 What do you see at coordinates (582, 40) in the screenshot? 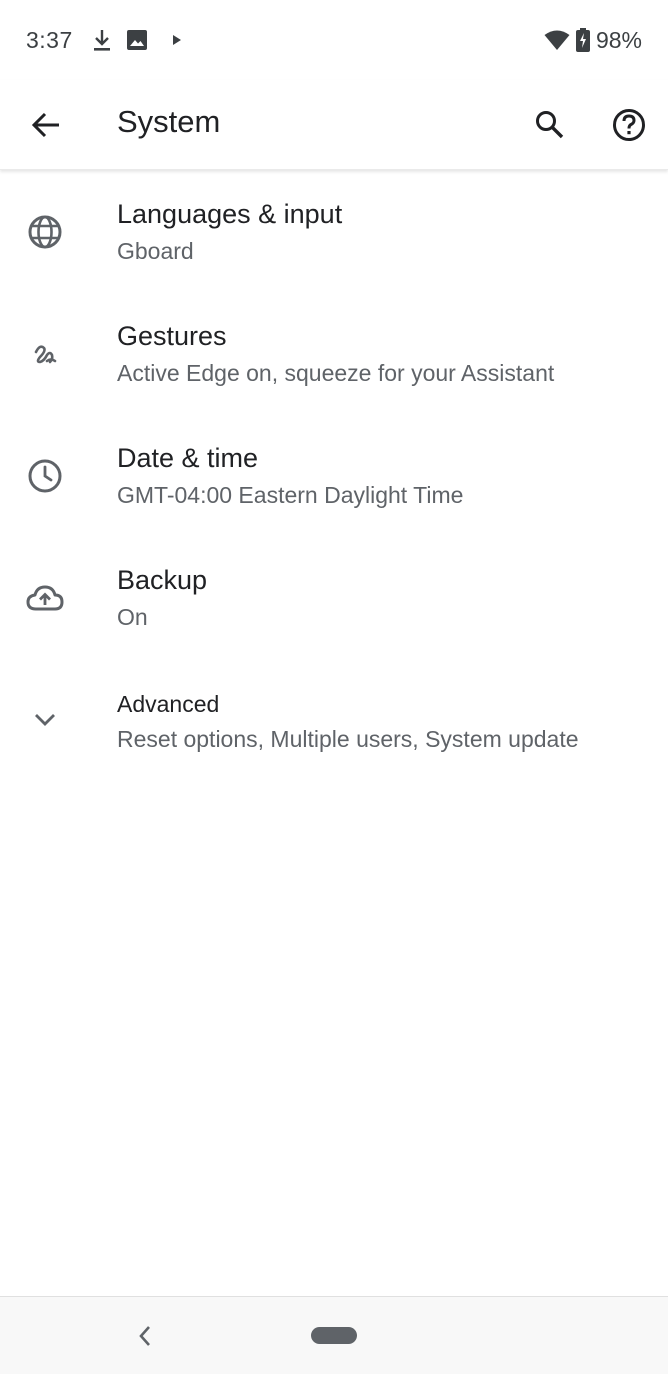
I see `battery-charging-icon` at bounding box center [582, 40].